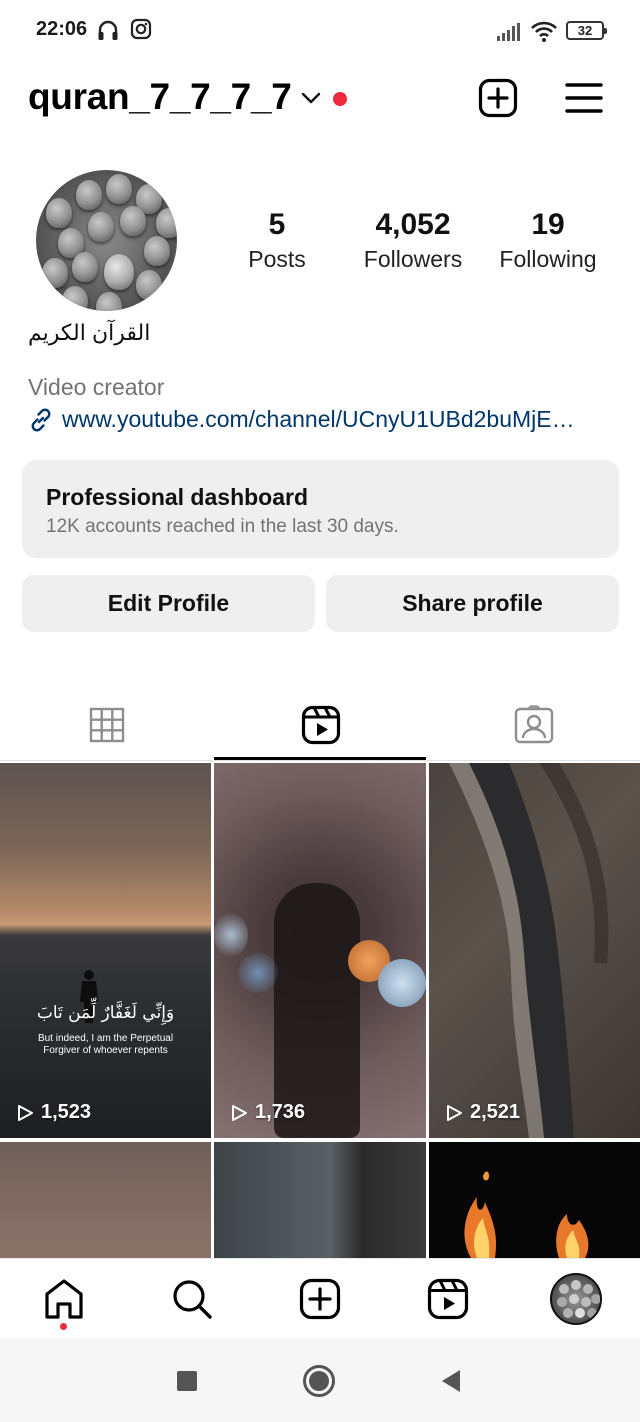 The width and height of the screenshot is (640, 1422). I want to click on profile-category: Video creator, so click(96, 387).